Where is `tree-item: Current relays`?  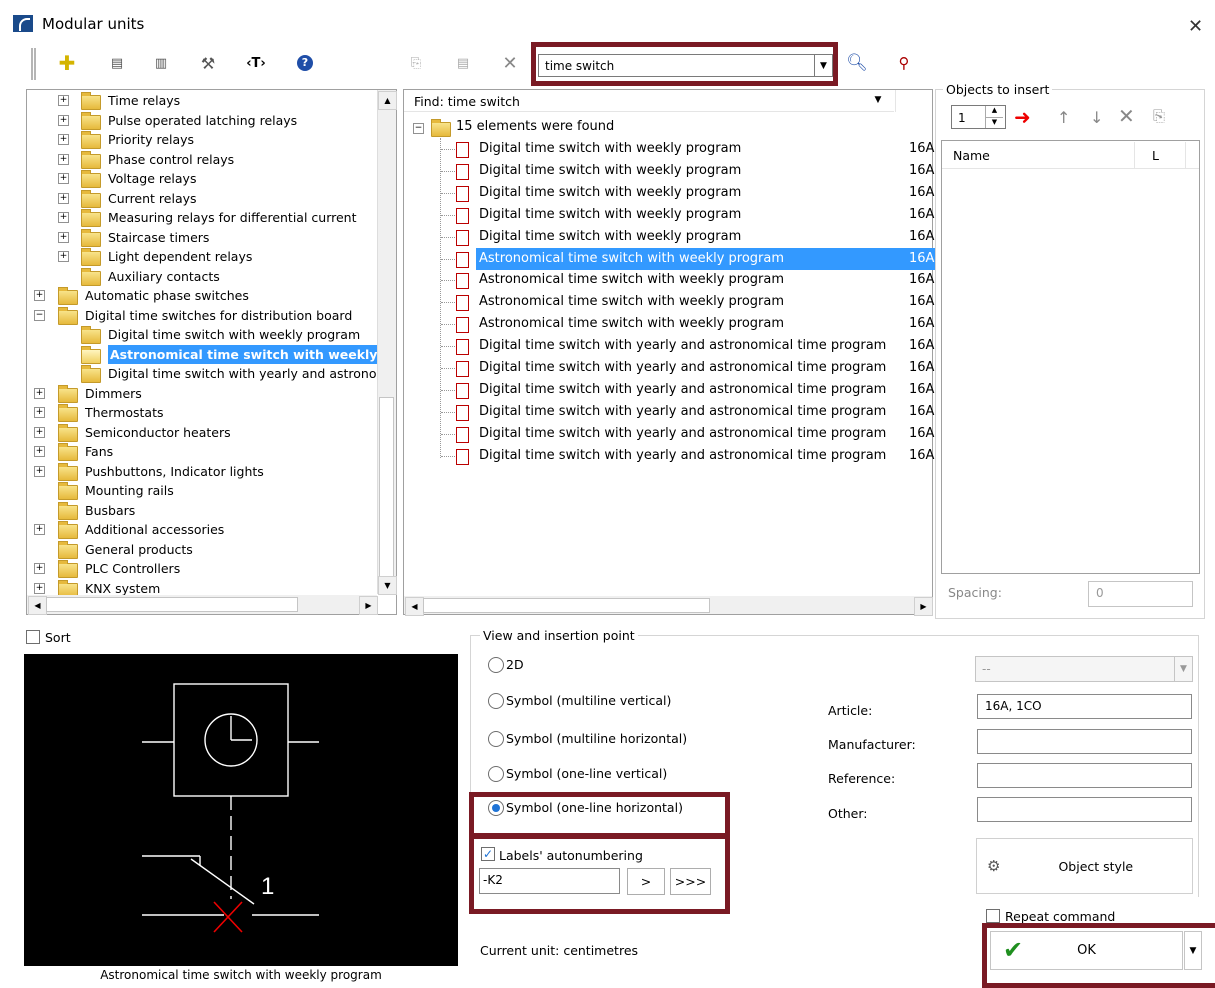
tree-item: Current relays is located at coordinates (152, 198).